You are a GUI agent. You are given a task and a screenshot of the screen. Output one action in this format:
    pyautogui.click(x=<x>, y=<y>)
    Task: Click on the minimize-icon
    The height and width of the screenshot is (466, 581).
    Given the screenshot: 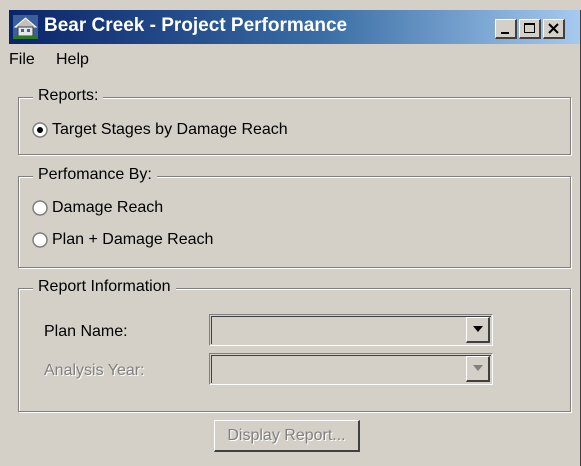 What is the action you would take?
    pyautogui.click(x=505, y=33)
    